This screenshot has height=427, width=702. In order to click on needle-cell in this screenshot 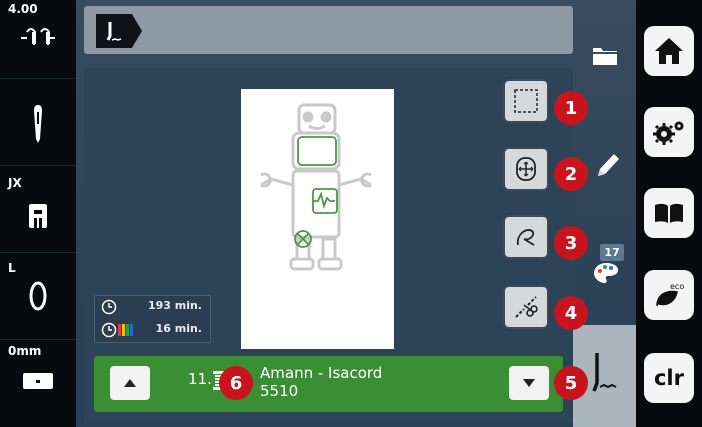, I will do `click(38, 122)`.